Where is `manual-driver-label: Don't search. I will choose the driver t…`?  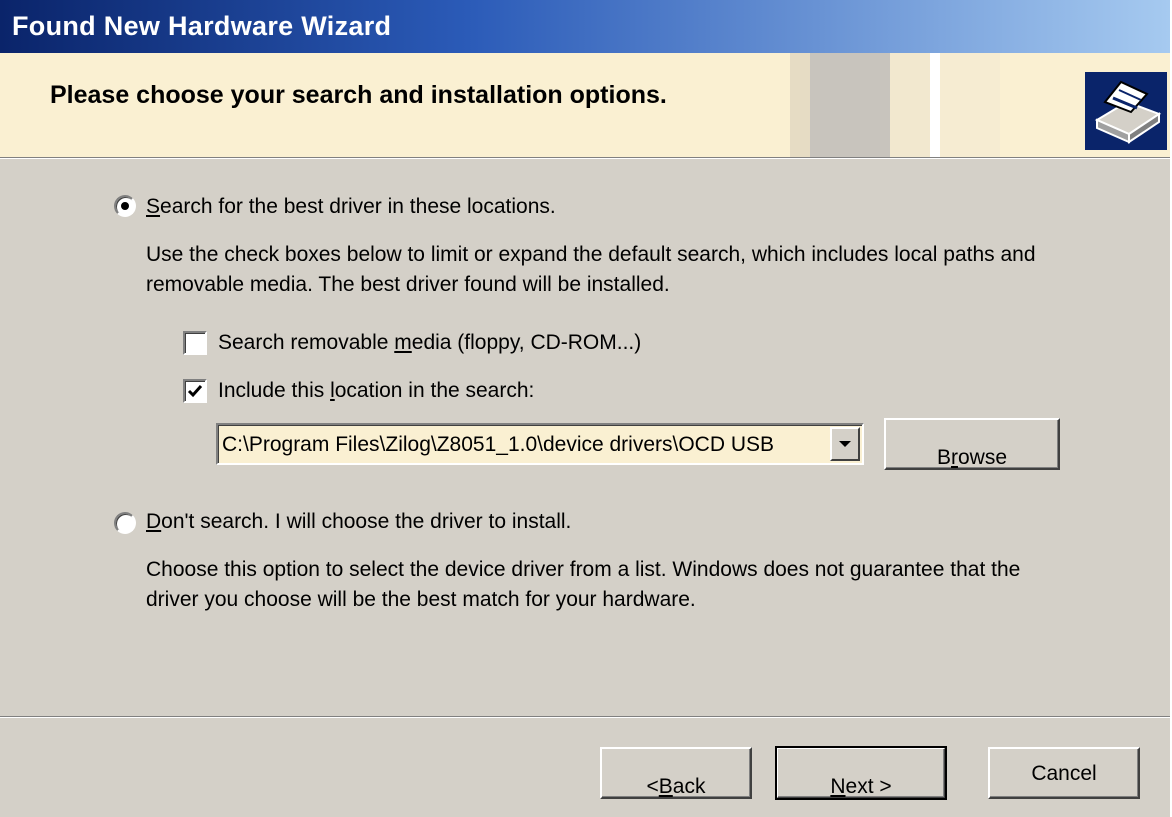 manual-driver-label: Don't search. I will choose the driver t… is located at coordinates (358, 522).